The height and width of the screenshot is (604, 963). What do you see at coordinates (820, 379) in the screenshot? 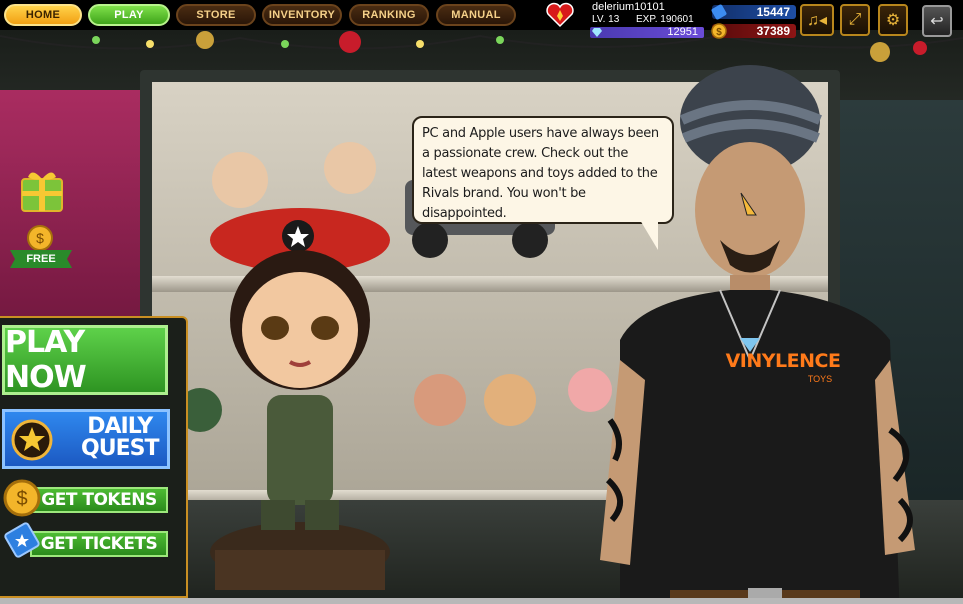
I see `shirt-brand-subtitle: TOYS` at bounding box center [820, 379].